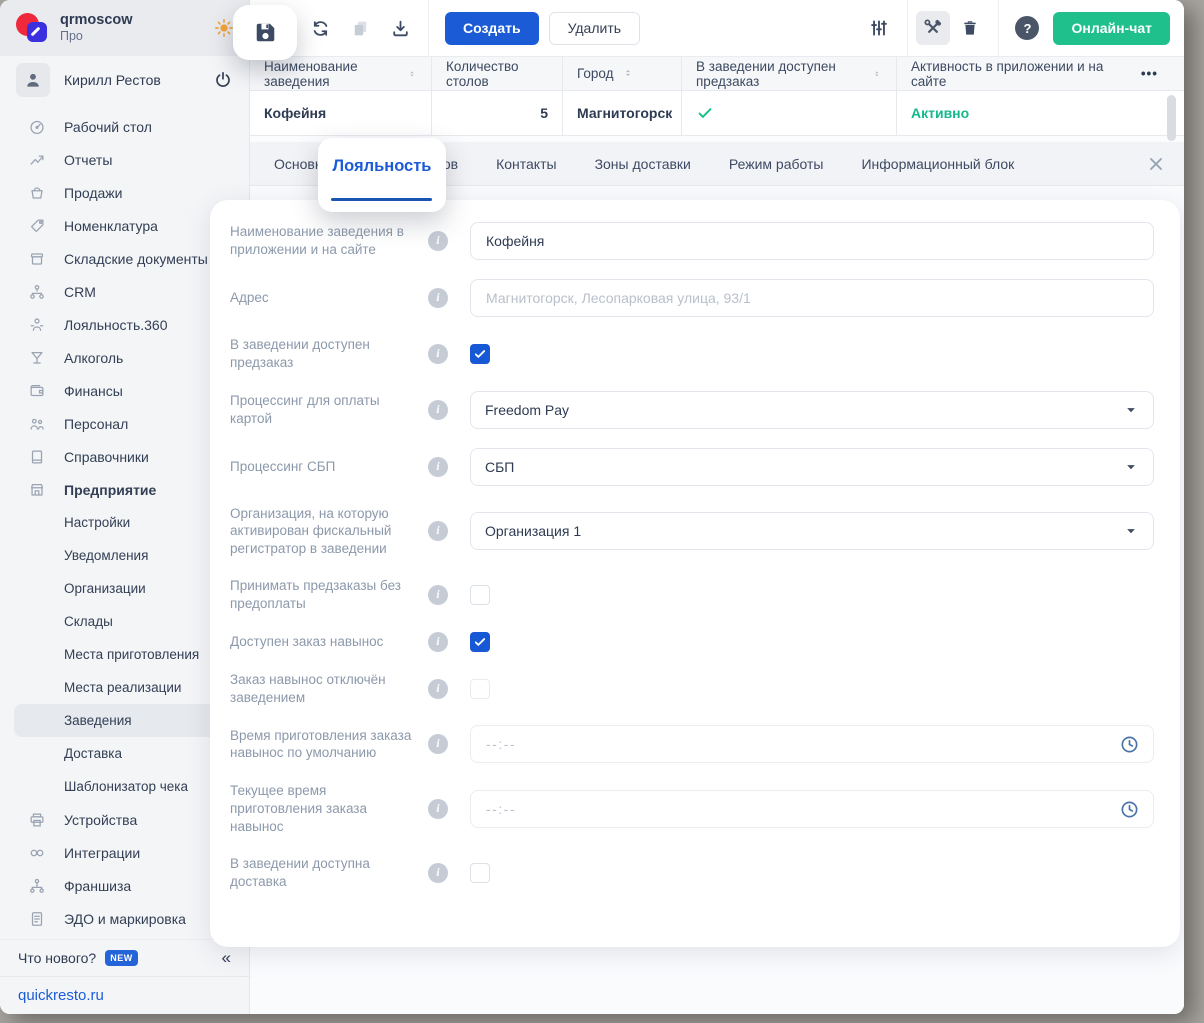  What do you see at coordinates (526, 164) in the screenshot?
I see `tab-contacts: Контакты` at bounding box center [526, 164].